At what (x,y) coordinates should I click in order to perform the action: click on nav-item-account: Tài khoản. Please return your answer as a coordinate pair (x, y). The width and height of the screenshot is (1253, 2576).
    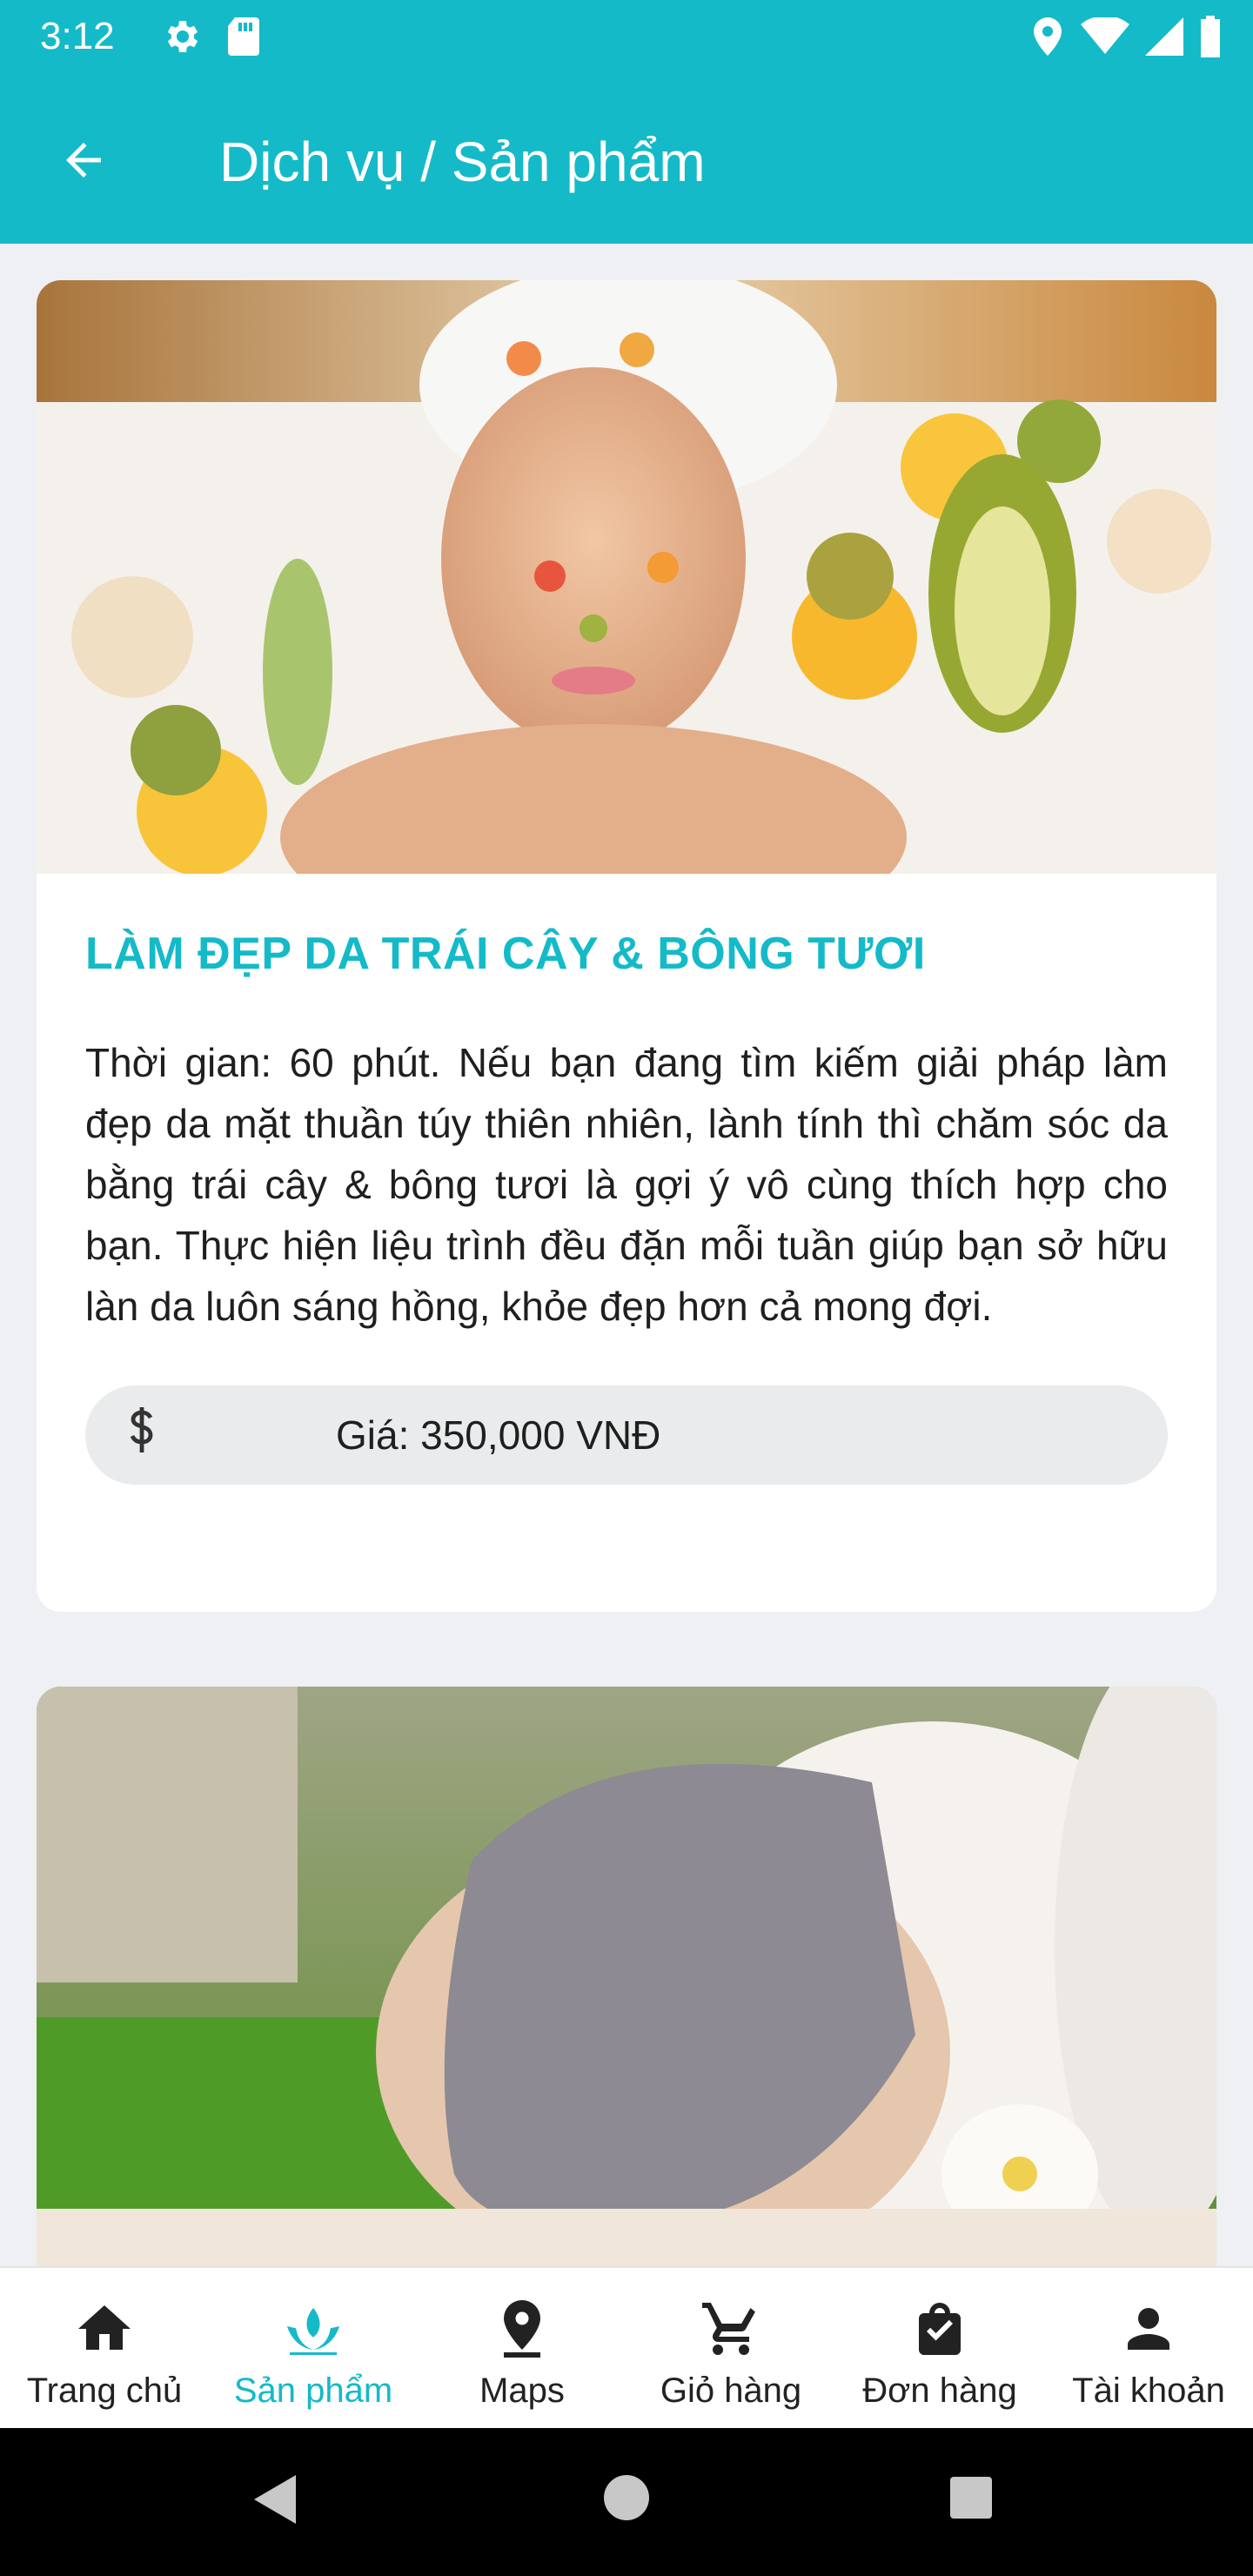
    Looking at the image, I should click on (1148, 2348).